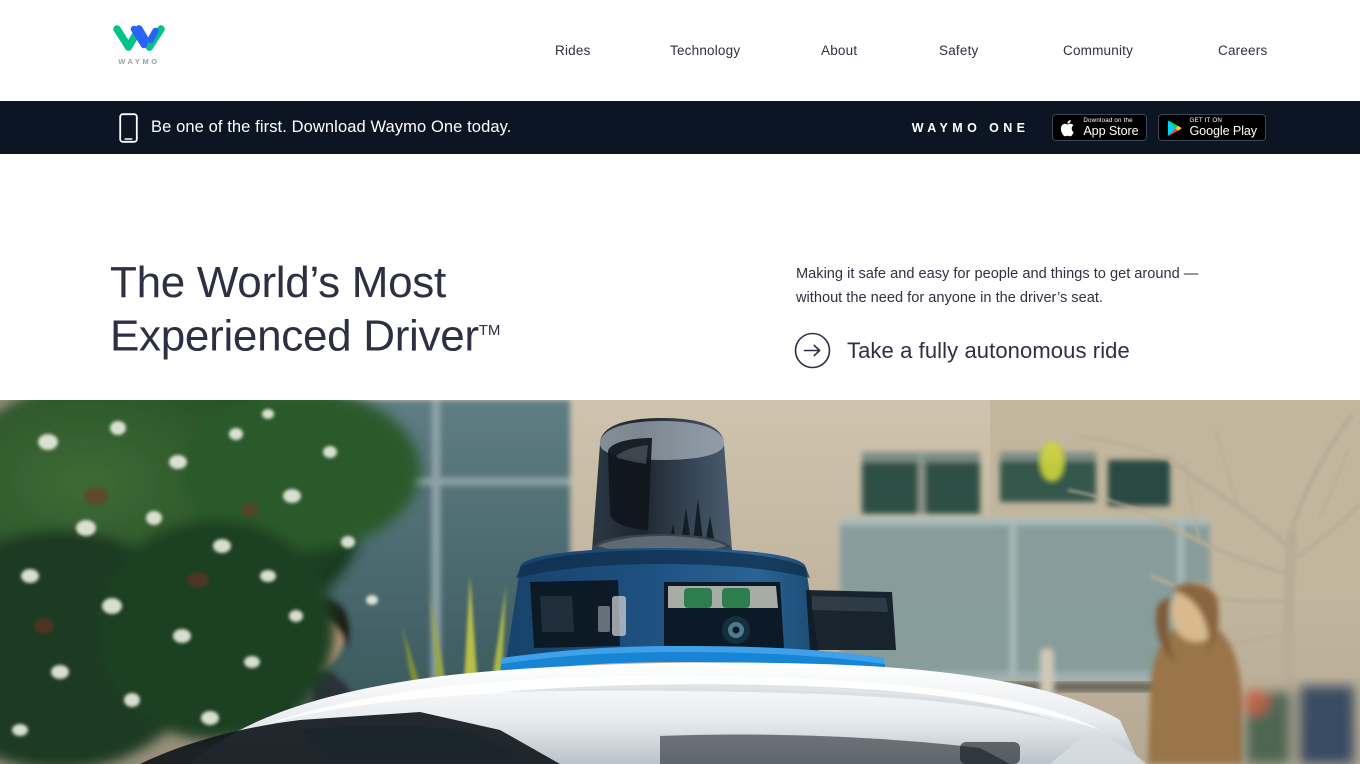  What do you see at coordinates (970, 127) in the screenshot?
I see `waymo-one-wordmark: WAYMO ONE` at bounding box center [970, 127].